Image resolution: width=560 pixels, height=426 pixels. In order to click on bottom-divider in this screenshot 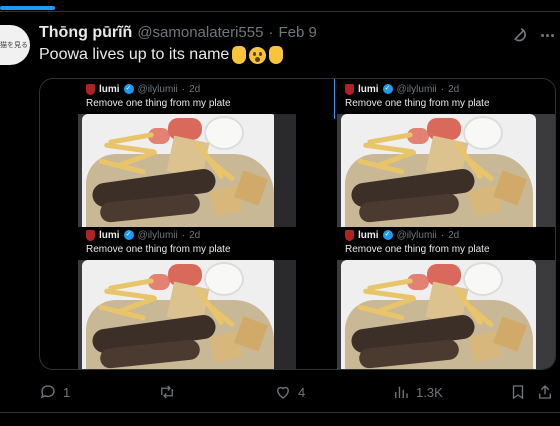, I will do `click(280, 412)`.